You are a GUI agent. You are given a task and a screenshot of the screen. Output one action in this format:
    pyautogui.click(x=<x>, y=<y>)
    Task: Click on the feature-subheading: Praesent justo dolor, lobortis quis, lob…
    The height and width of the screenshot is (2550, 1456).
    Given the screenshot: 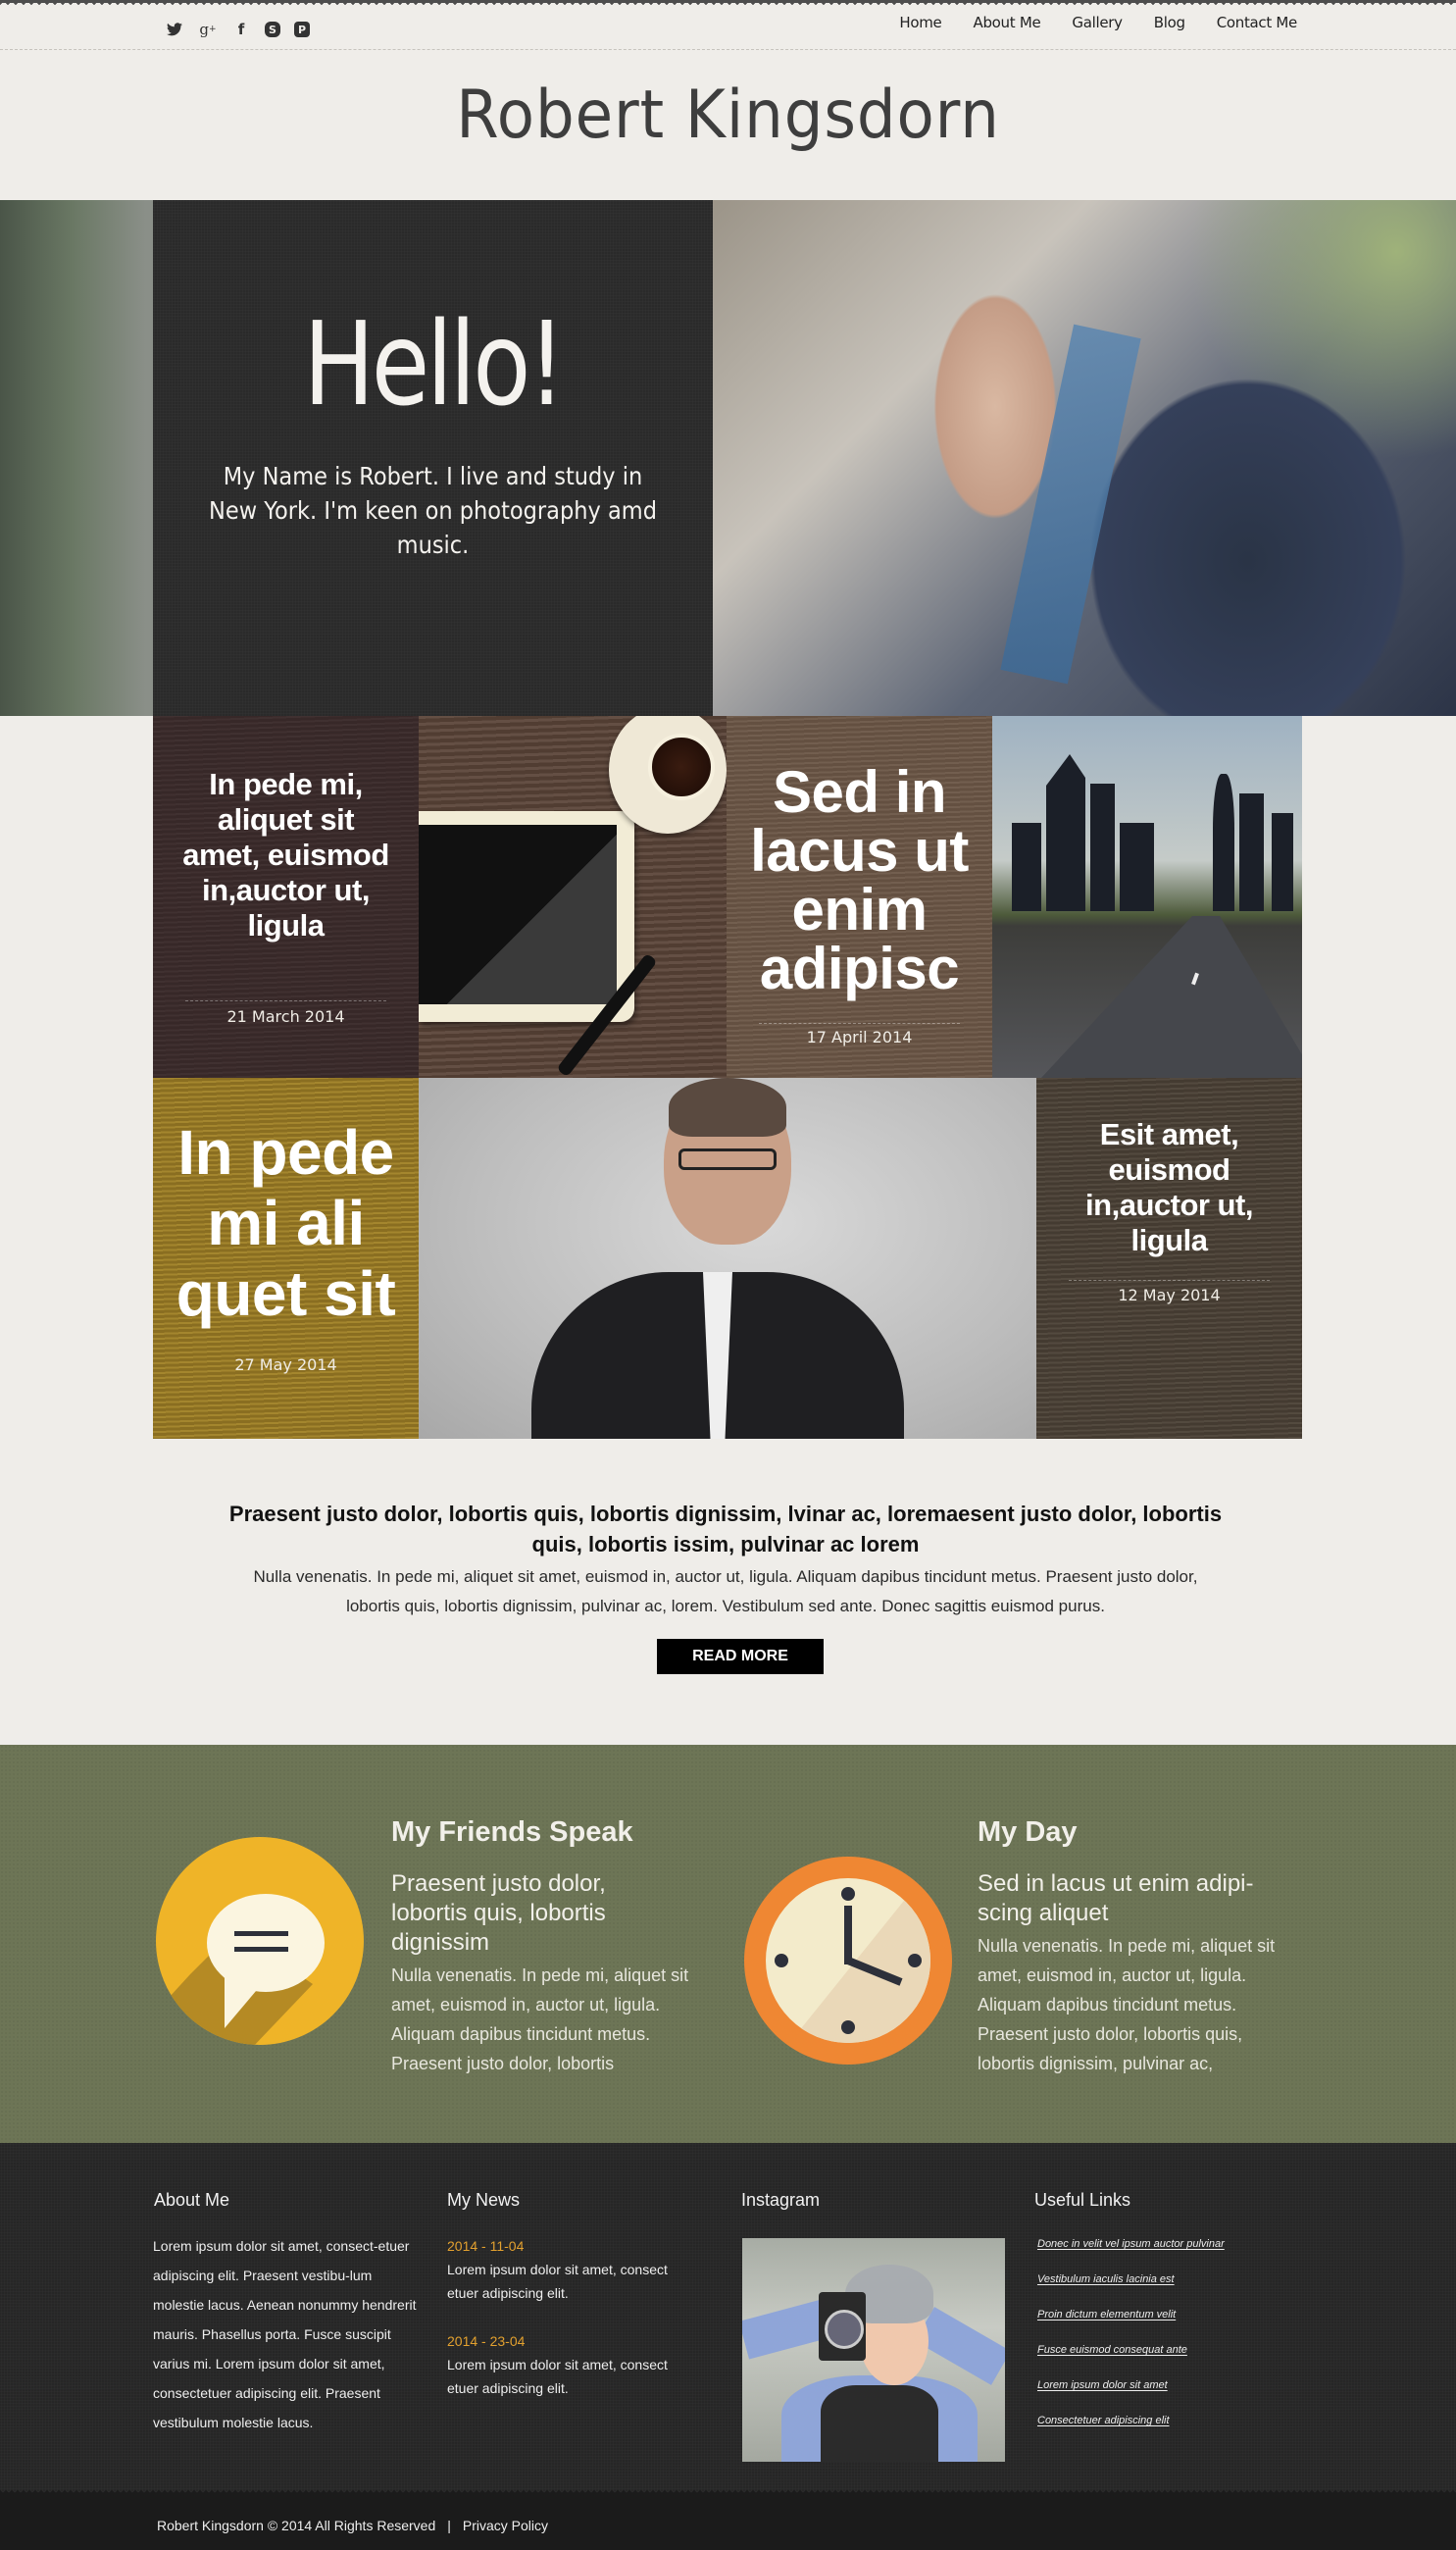 What is the action you would take?
    pyautogui.click(x=498, y=1913)
    